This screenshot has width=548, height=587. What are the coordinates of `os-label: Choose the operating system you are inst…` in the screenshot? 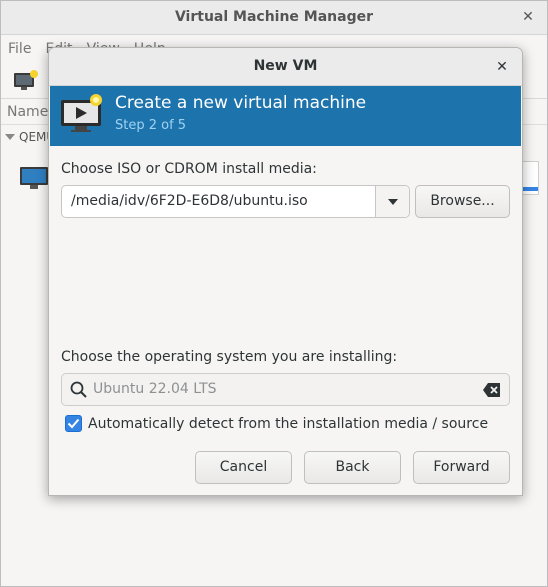 It's located at (229, 357).